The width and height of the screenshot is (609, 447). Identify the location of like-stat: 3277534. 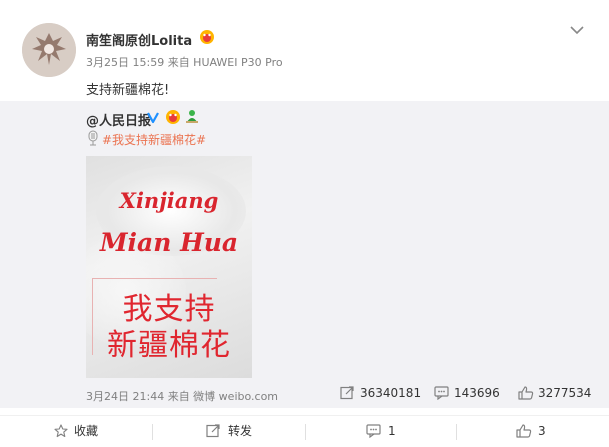
(554, 393).